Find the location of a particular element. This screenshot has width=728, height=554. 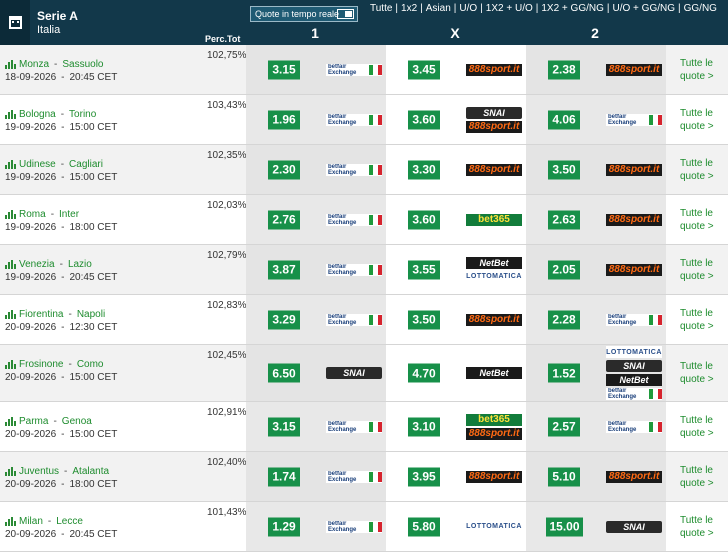

market-tab: 1x2 is located at coordinates (409, 8).